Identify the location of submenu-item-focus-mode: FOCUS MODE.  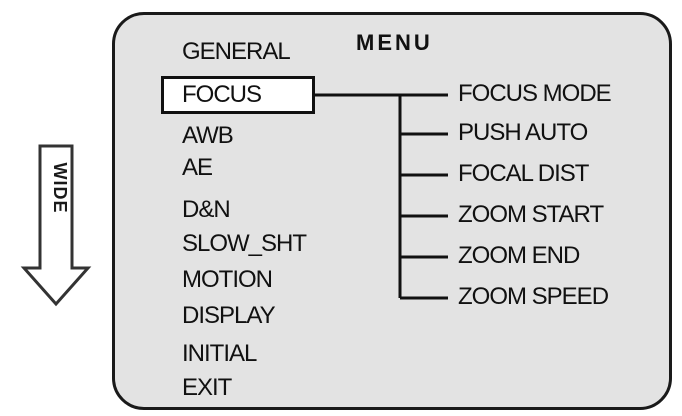
(535, 94).